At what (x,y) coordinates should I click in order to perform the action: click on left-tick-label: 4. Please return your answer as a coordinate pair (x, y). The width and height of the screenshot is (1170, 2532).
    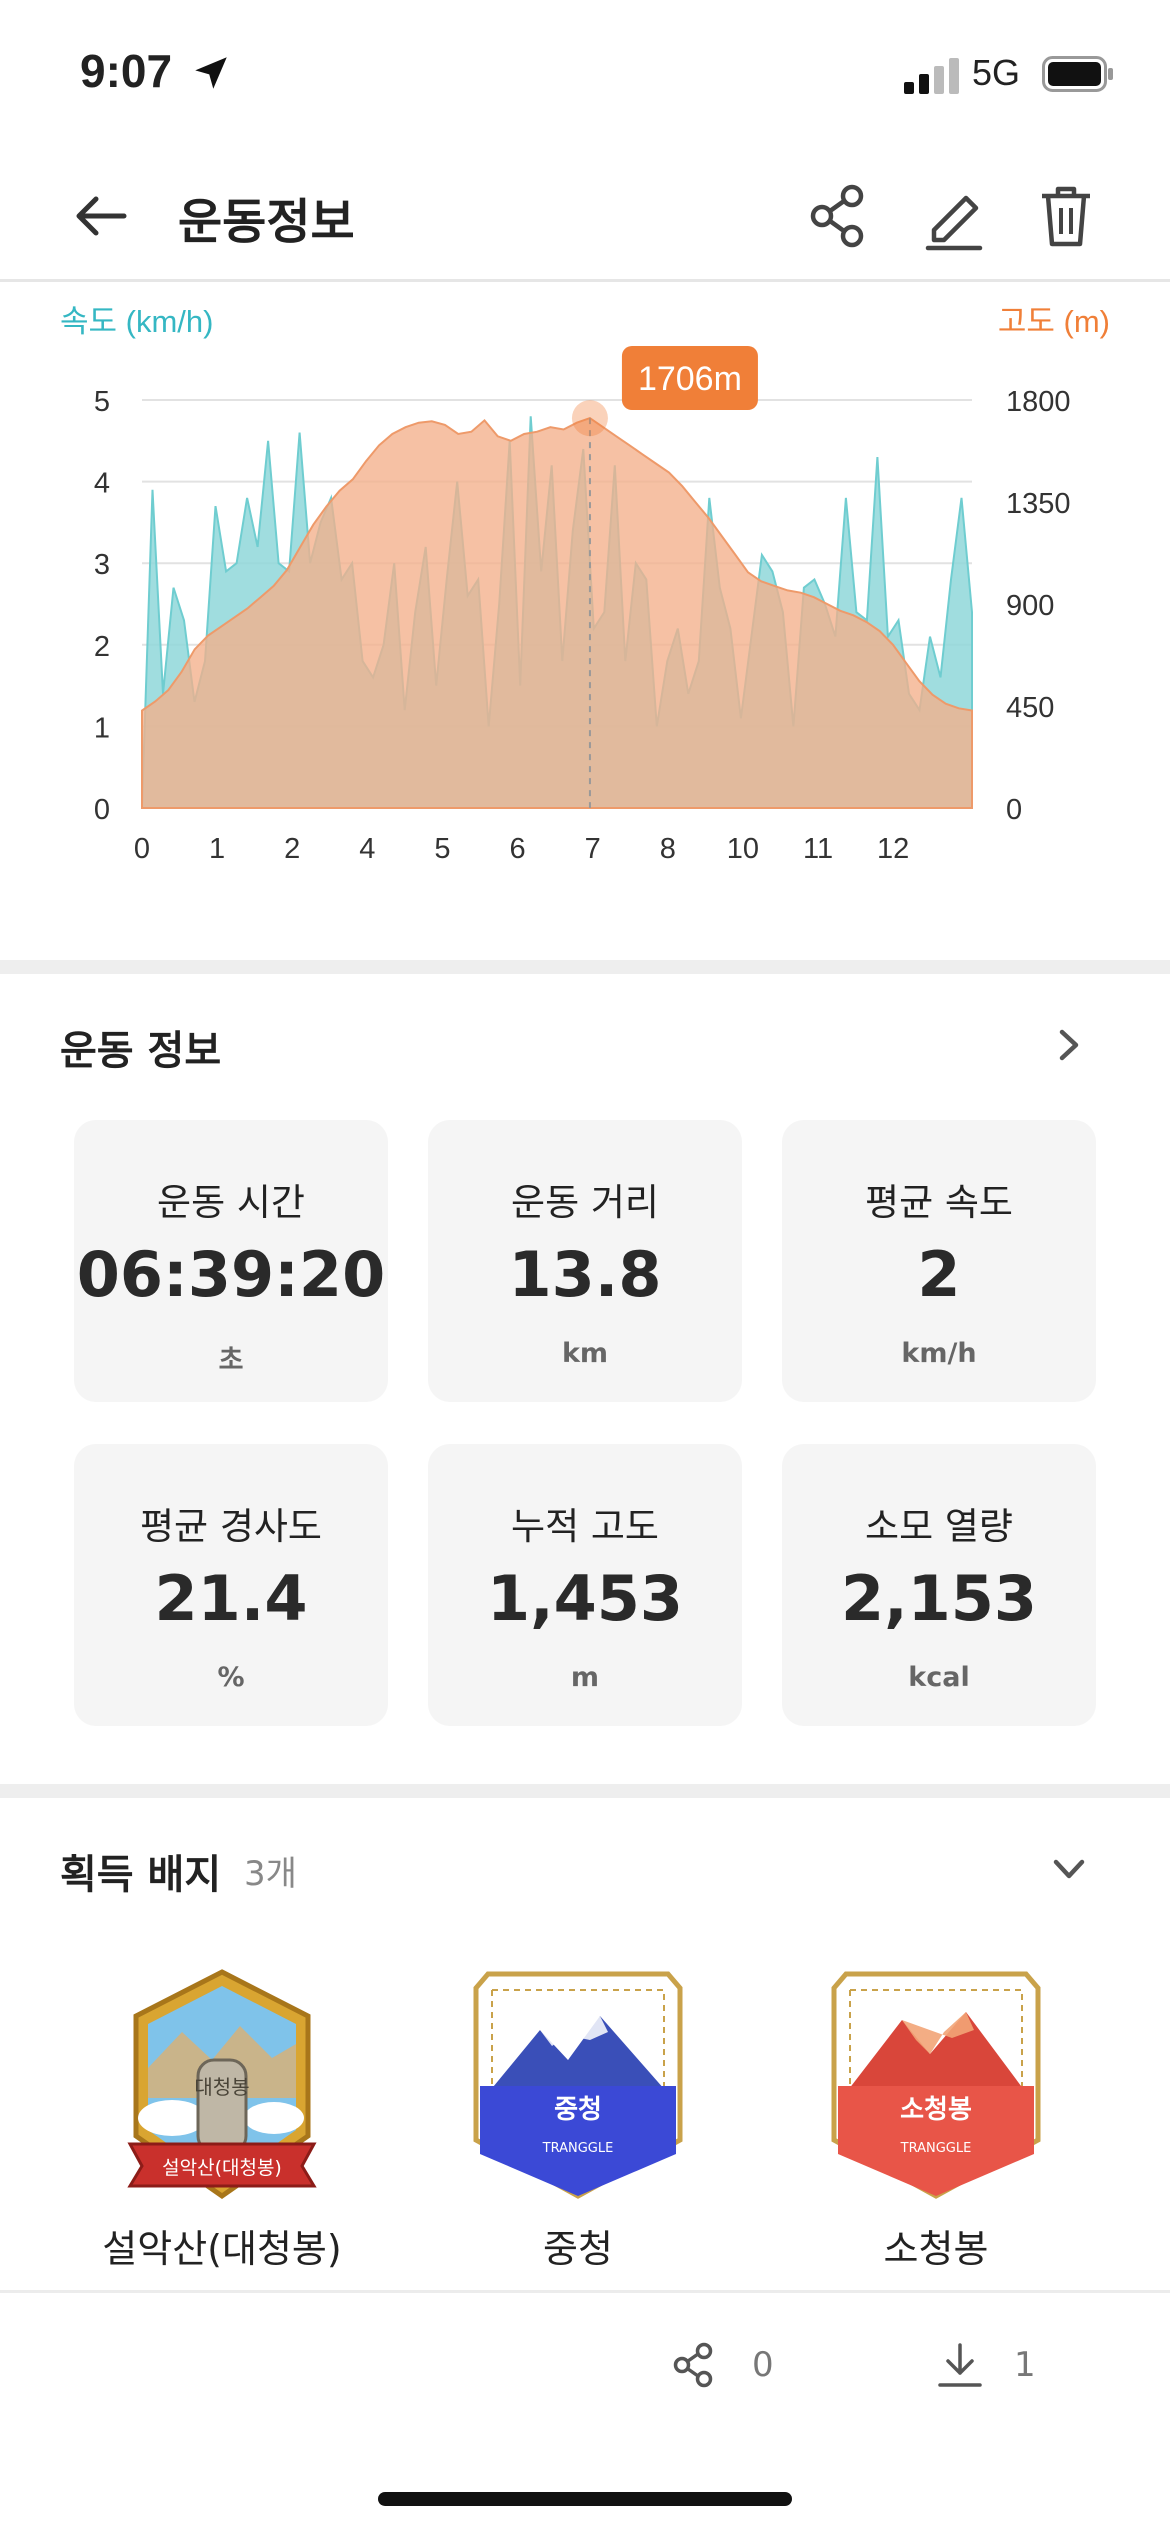
    Looking at the image, I should click on (102, 484).